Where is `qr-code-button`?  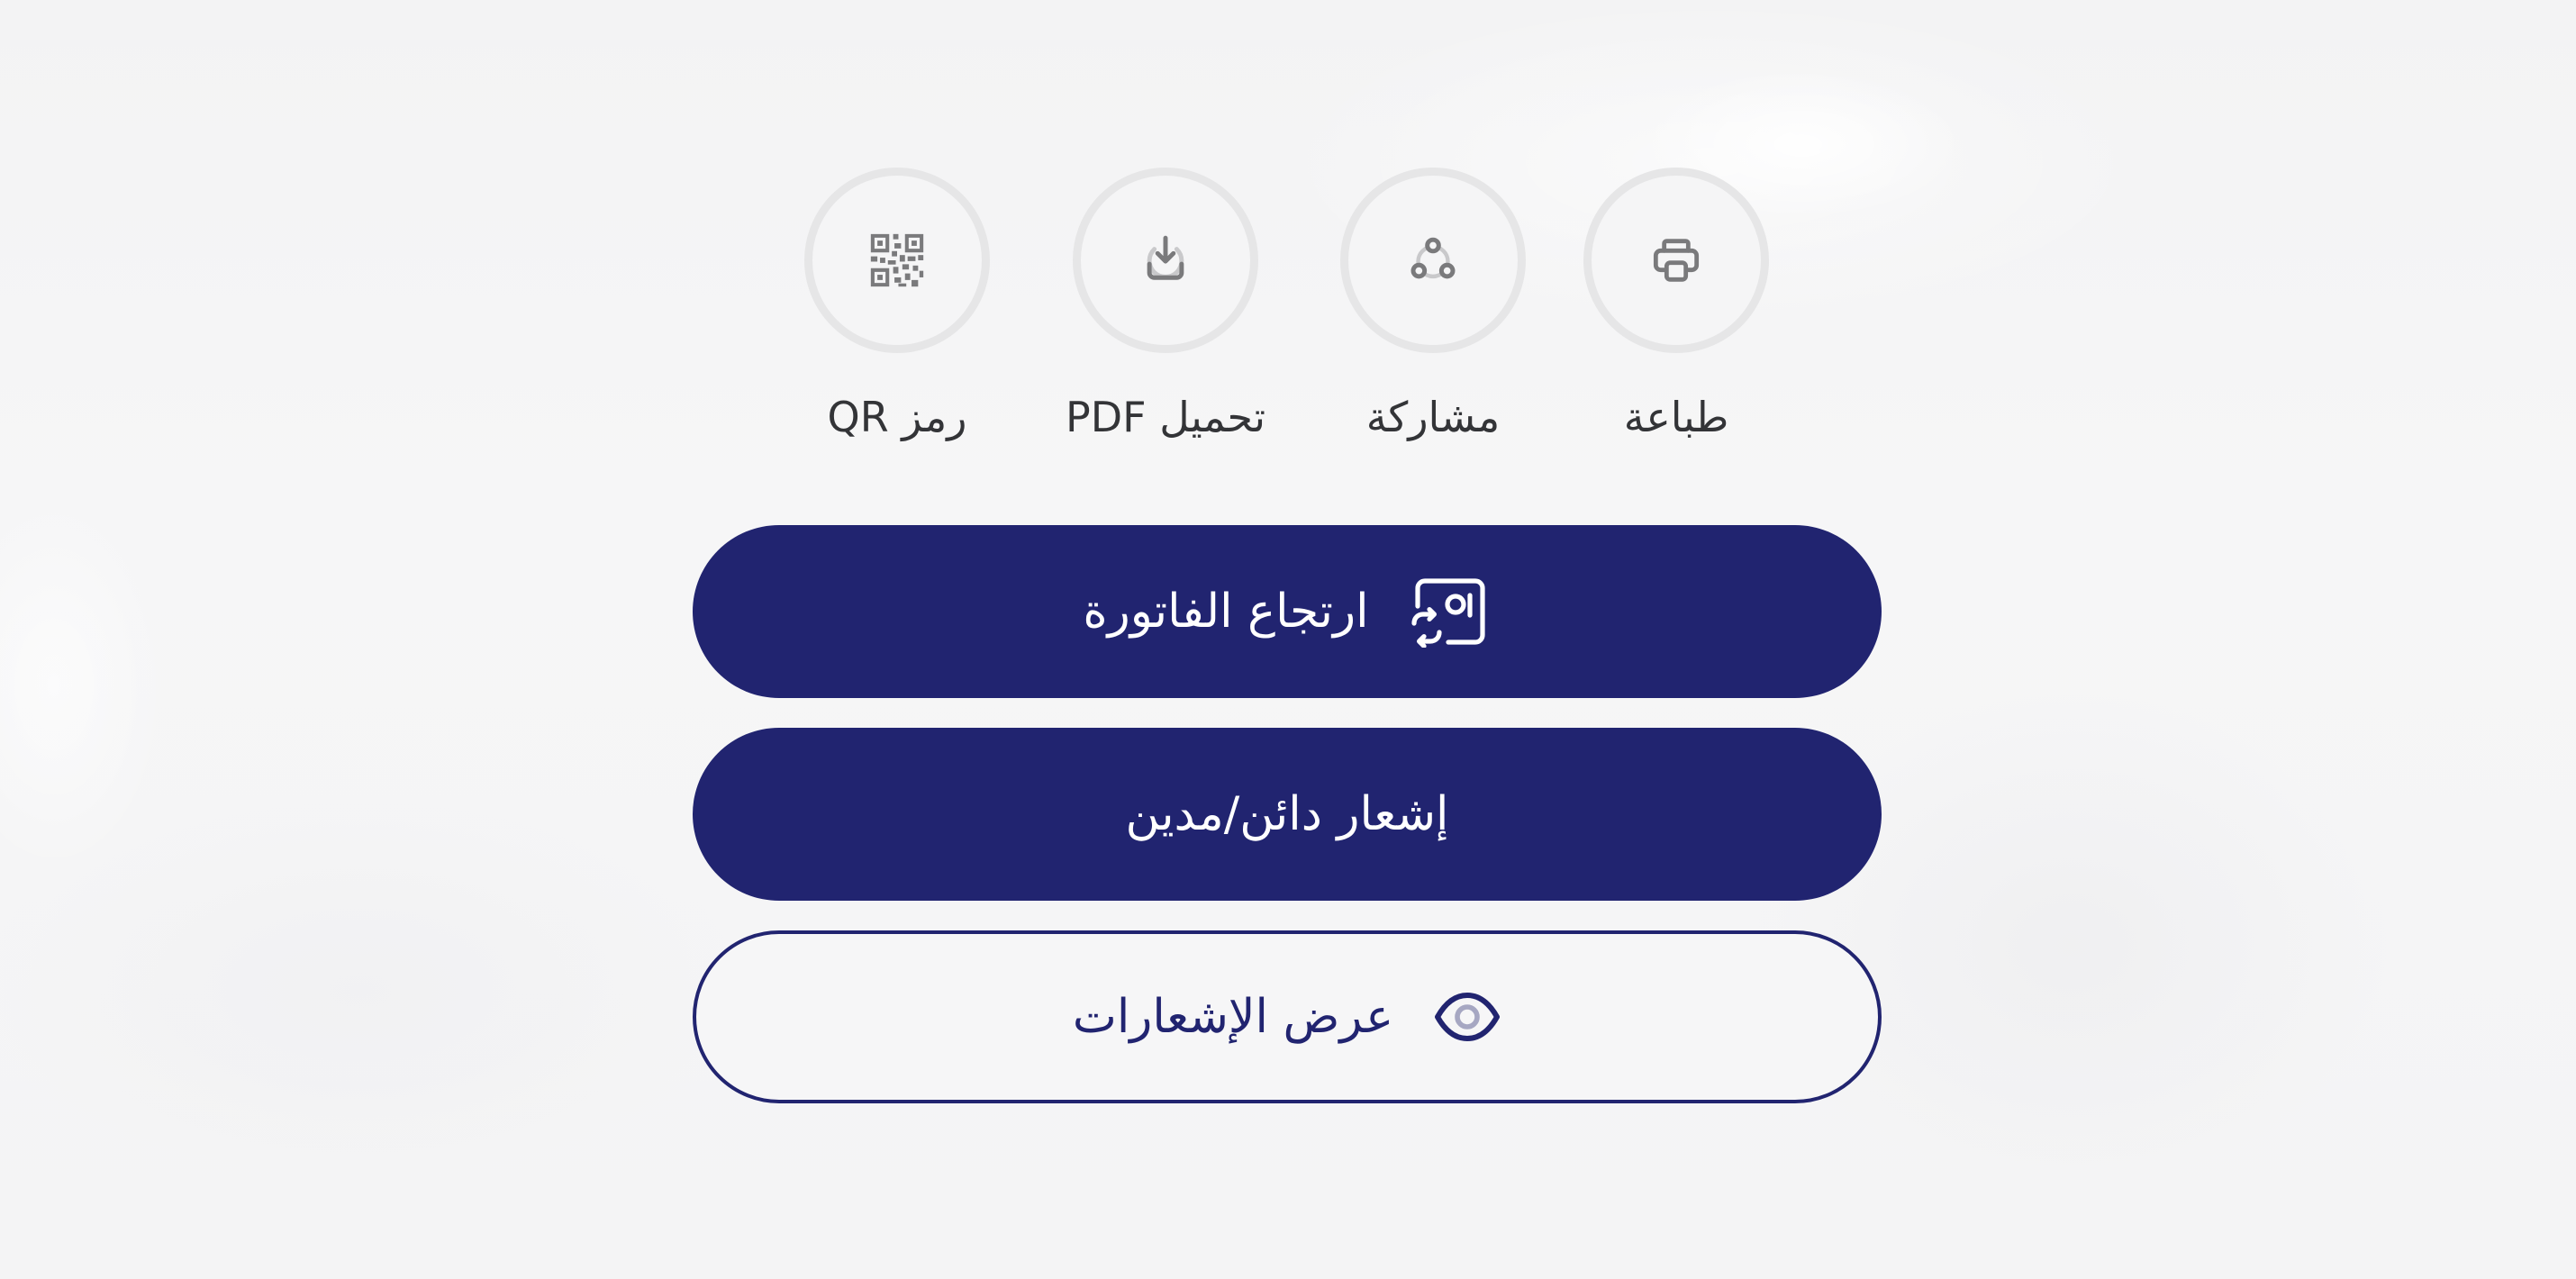 qr-code-button is located at coordinates (897, 260).